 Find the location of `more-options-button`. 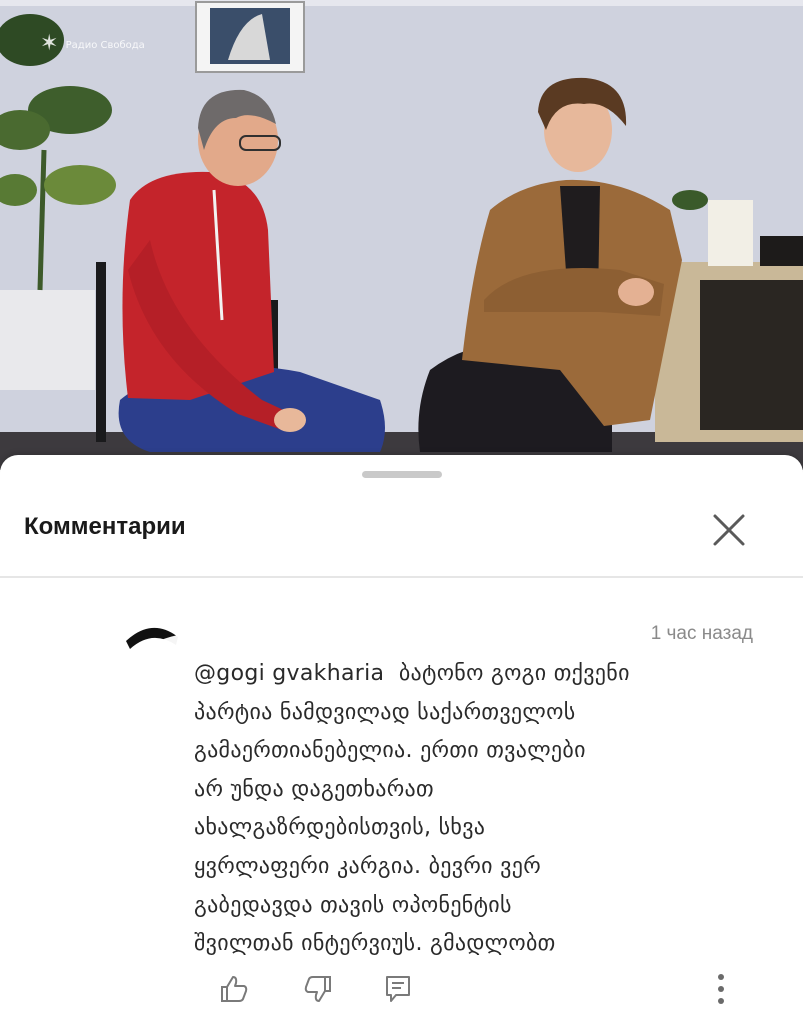

more-options-button is located at coordinates (721, 989).